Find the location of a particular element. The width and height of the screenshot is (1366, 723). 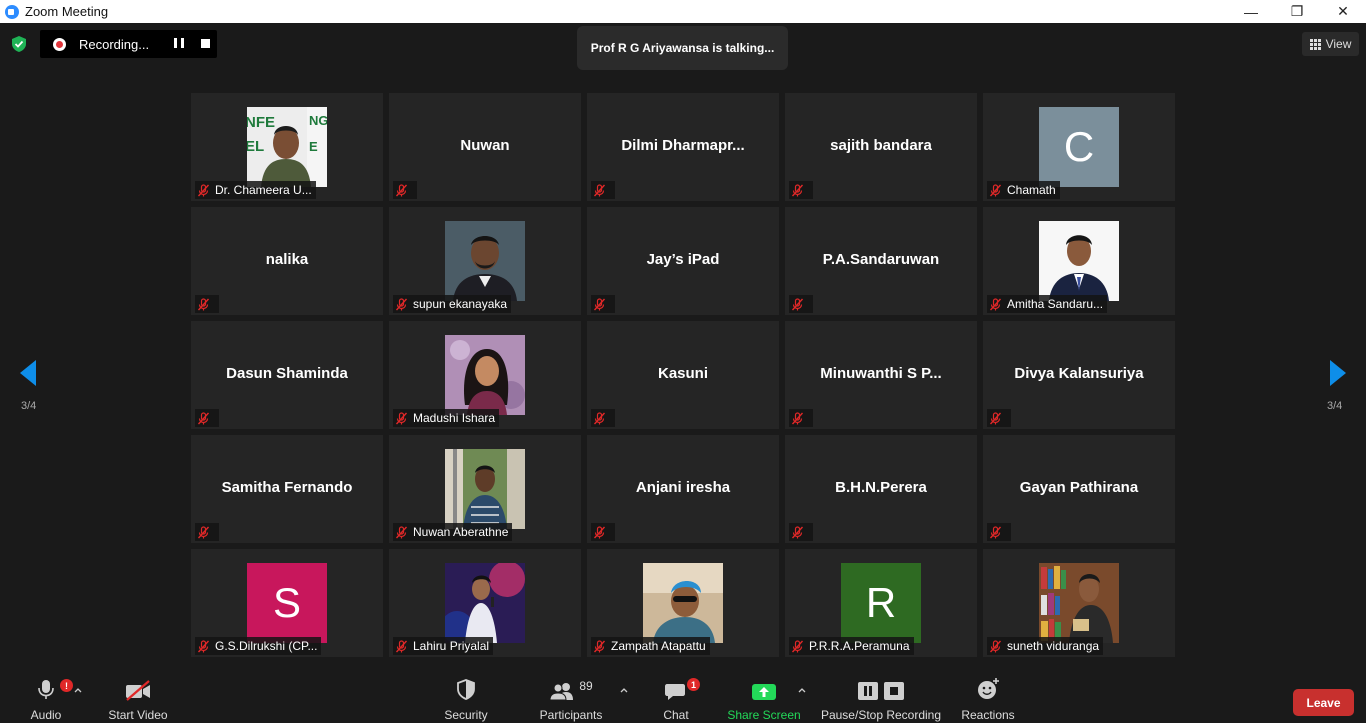

close-button: ✕ is located at coordinates (1343, 11).